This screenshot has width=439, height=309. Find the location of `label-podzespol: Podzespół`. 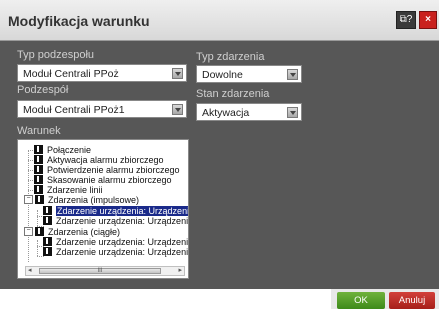

label-podzespol: Podzespół is located at coordinates (43, 90).